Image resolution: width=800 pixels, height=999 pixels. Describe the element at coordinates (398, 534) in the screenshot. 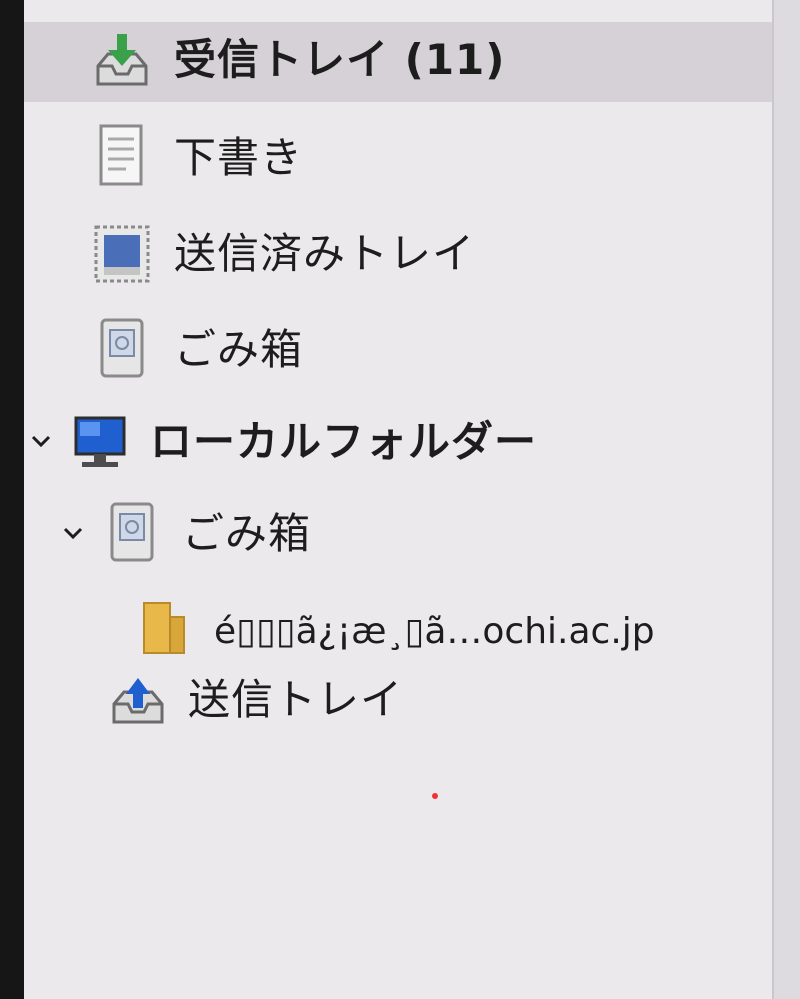

I see `folder-item-local-trash: ごみ箱` at that location.